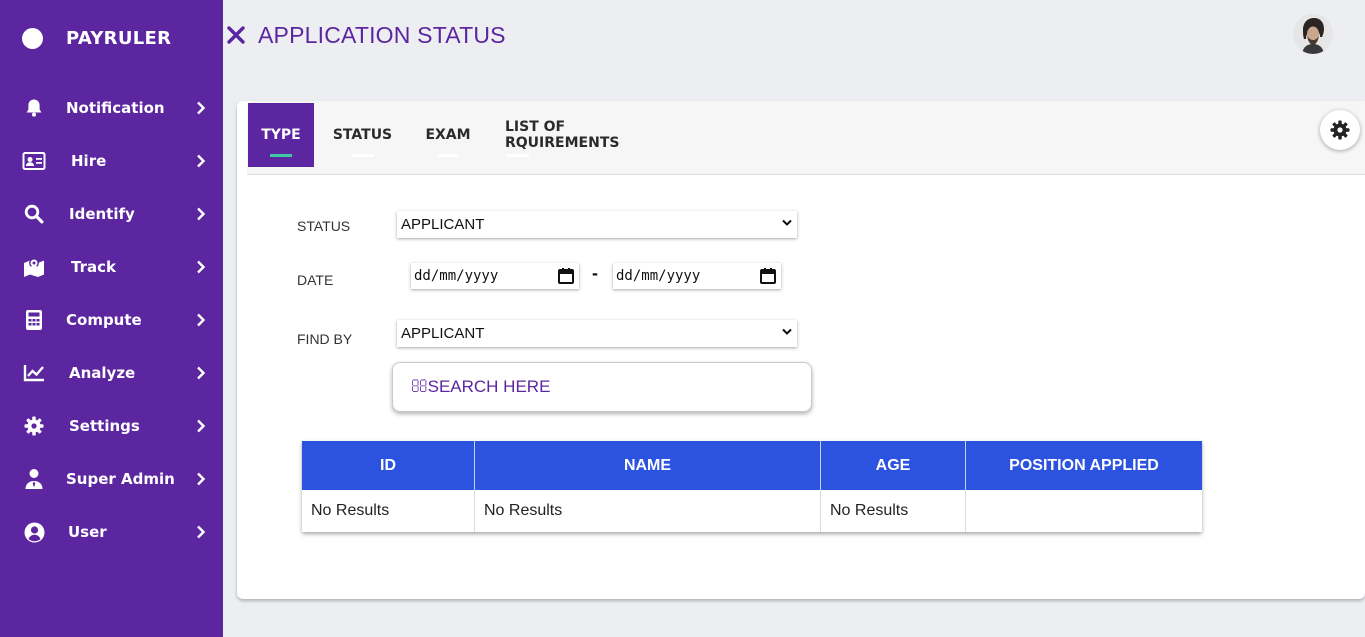 This screenshot has width=1365, height=637. Describe the element at coordinates (102, 373) in the screenshot. I see `sidebar-item-label: Analyze` at that location.